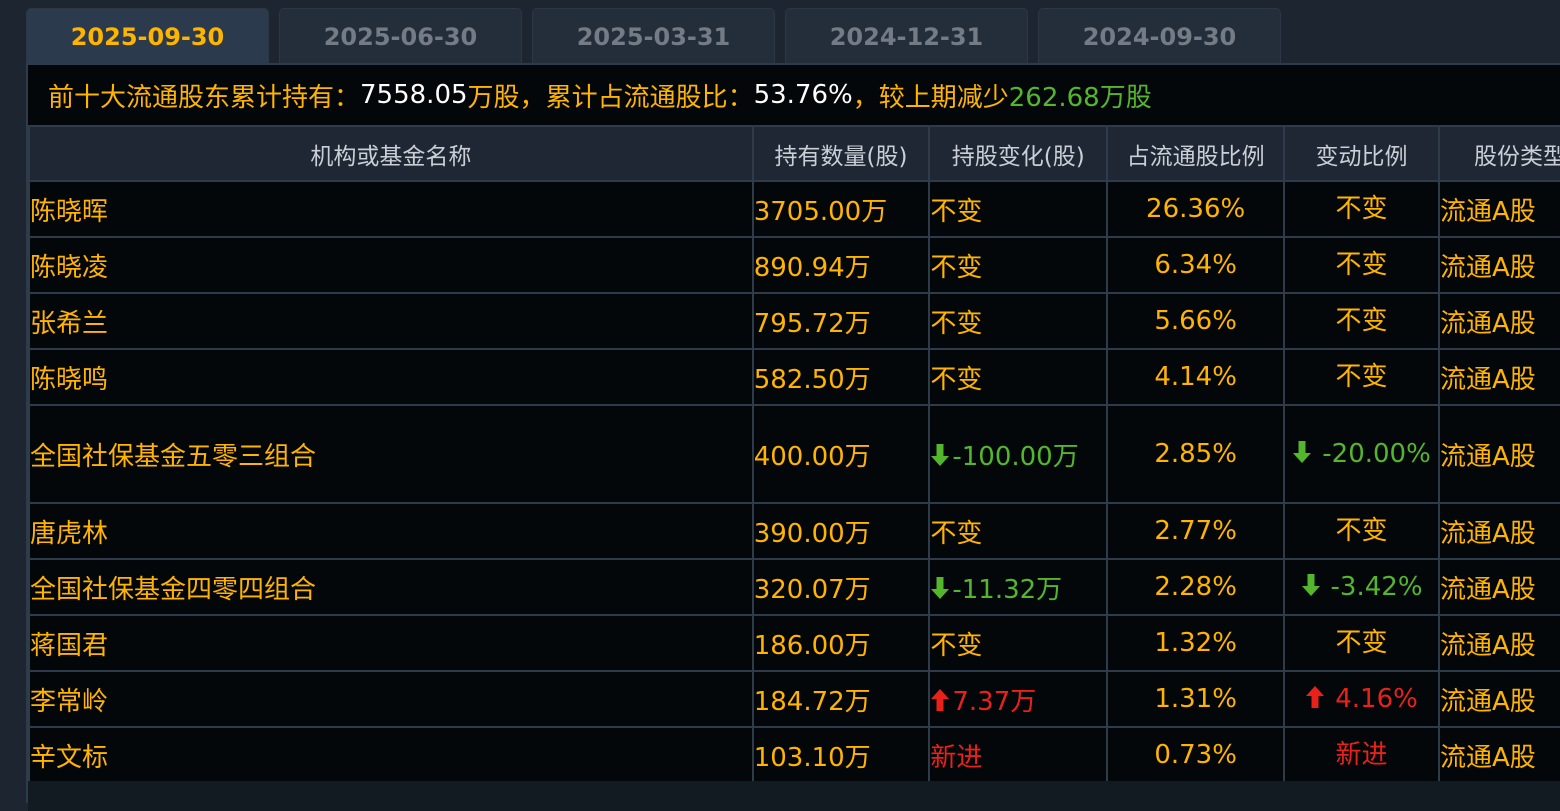 This screenshot has height=811, width=1560. I want to click on holder-name-text: 张希兰, so click(69, 323).